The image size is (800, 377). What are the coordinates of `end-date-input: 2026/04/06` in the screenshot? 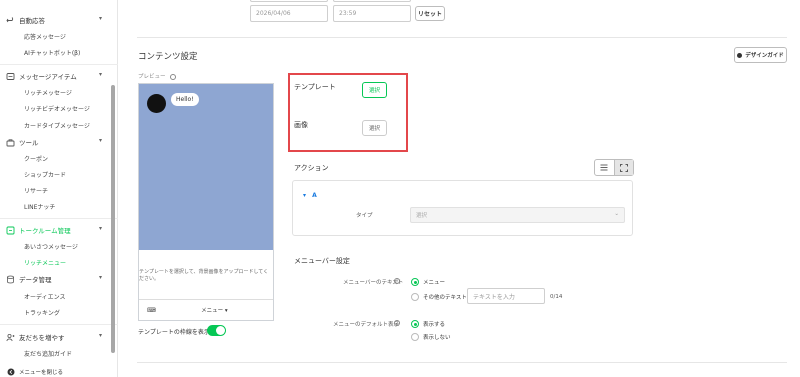 It's located at (289, 13).